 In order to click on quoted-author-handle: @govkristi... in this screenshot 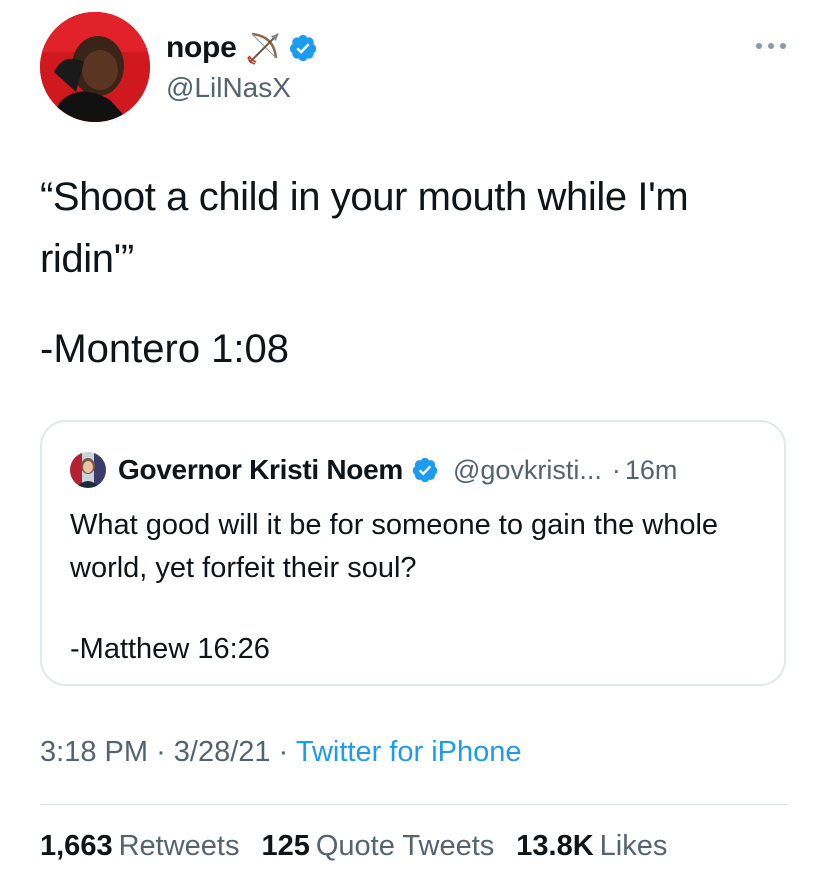, I will do `click(527, 469)`.